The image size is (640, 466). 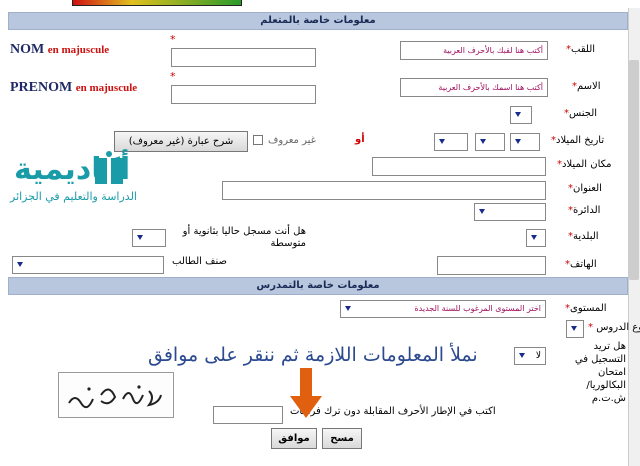 I want to click on birthdate-label: *تاريخ الميلاد, so click(x=577, y=140).